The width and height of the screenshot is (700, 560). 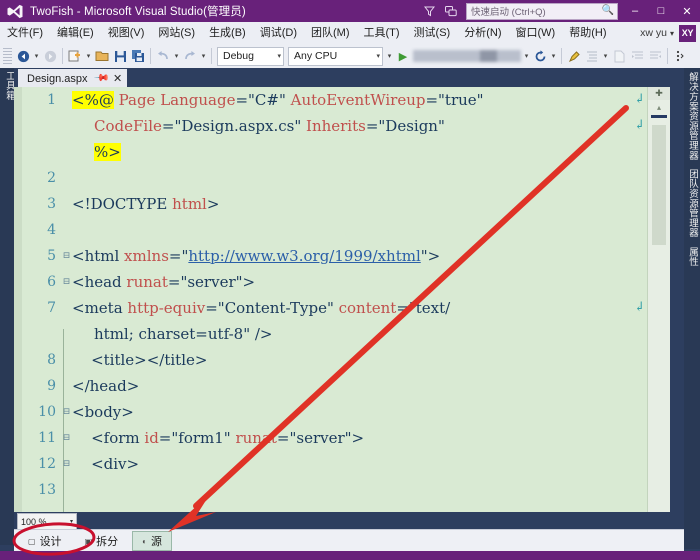 What do you see at coordinates (526, 56) in the screenshot?
I see `browser-selector-caret-icon: ▾` at bounding box center [526, 56].